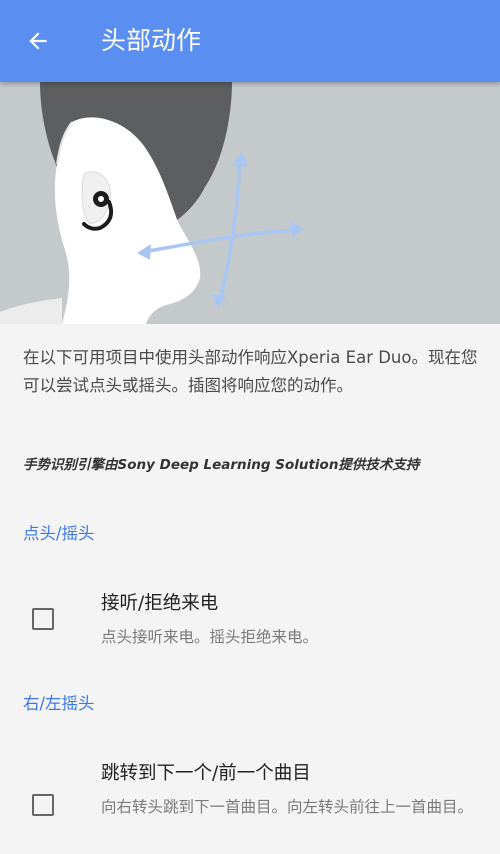  Describe the element at coordinates (43, 619) in the screenshot. I see `answer-reject-call-checkbox` at that location.